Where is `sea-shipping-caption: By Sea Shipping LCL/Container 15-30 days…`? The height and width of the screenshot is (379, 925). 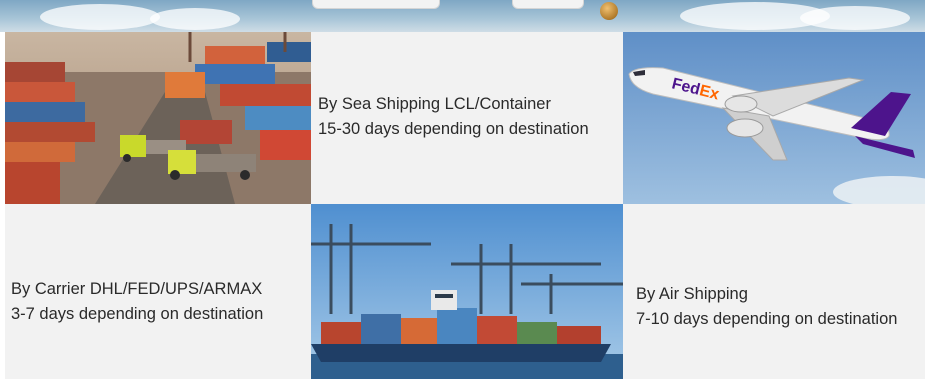 sea-shipping-caption: By Sea Shipping LCL/Container 15-30 days… is located at coordinates (453, 117).